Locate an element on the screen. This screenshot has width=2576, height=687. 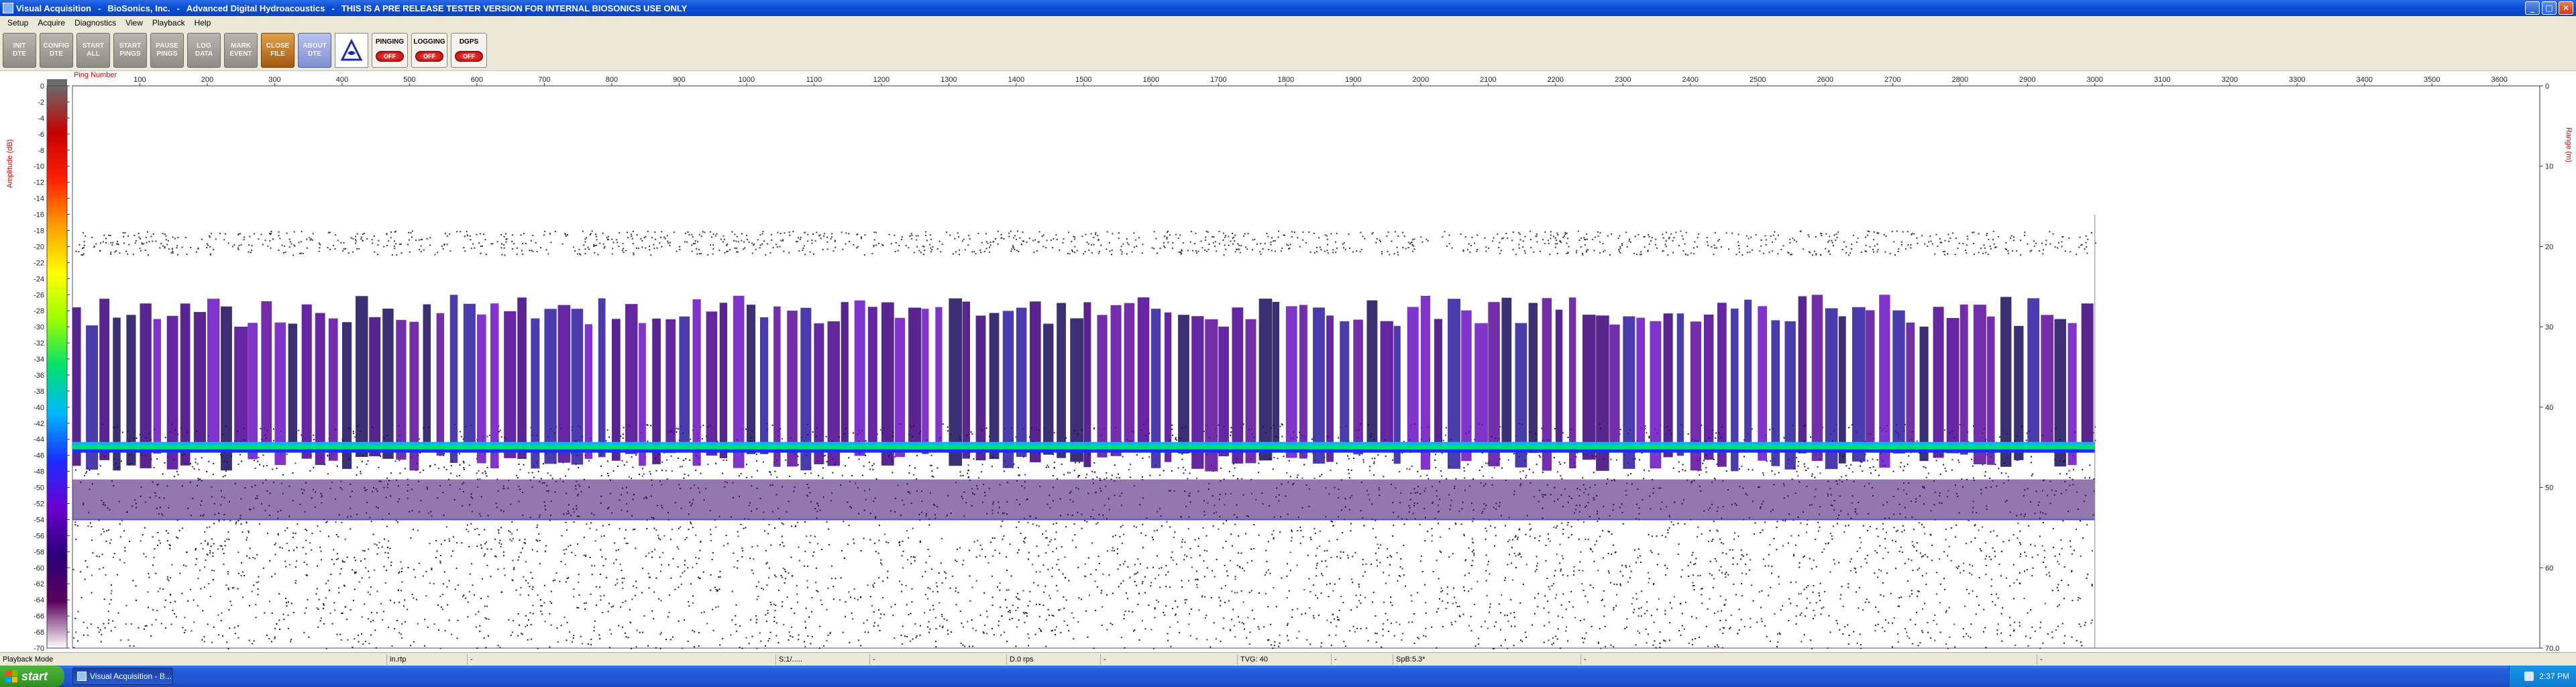
menu-diagnostics: Diagnostics is located at coordinates (95, 23).